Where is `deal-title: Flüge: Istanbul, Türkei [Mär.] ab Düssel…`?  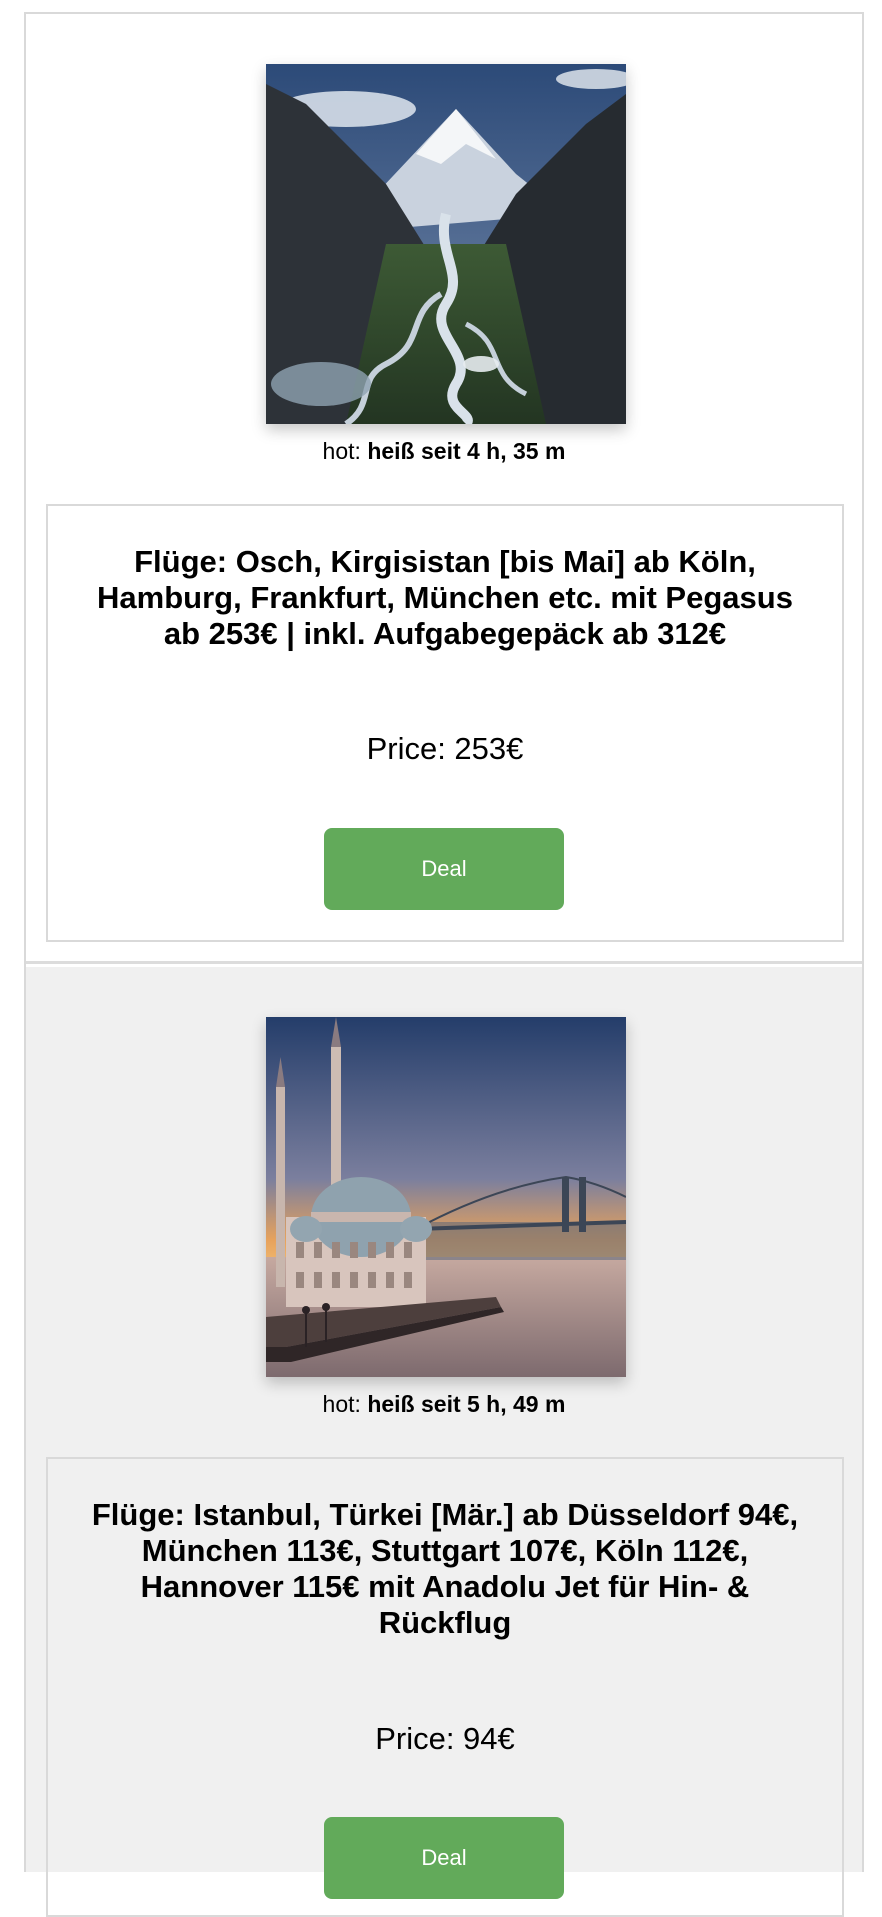 deal-title: Flüge: Istanbul, Türkei [Mär.] ab Düssel… is located at coordinates (445, 1569).